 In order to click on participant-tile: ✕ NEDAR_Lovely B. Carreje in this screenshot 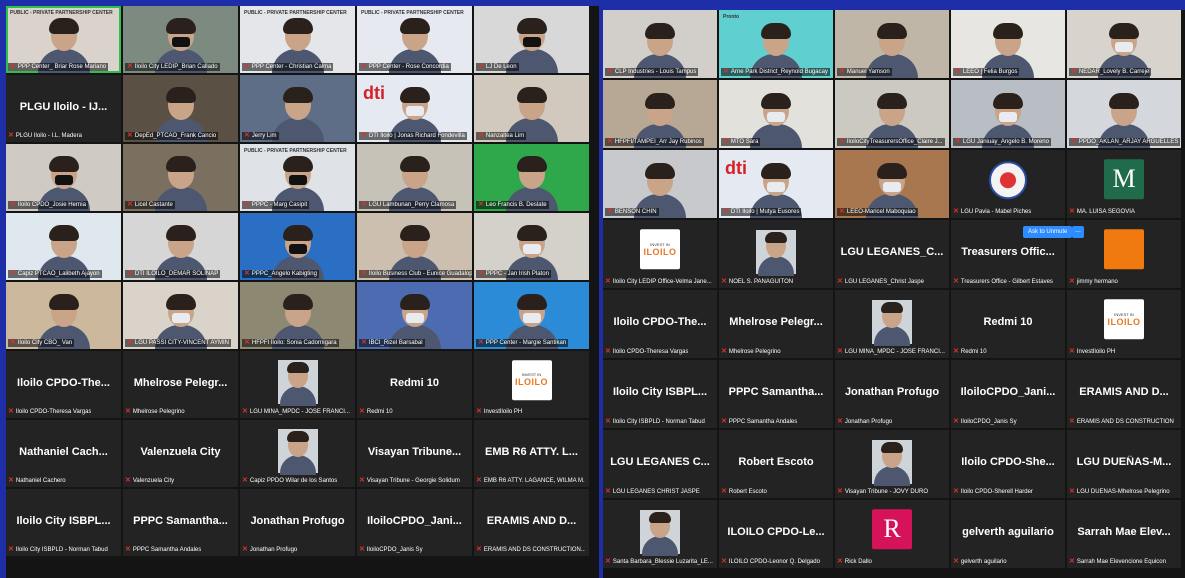, I will do `click(1124, 44)`.